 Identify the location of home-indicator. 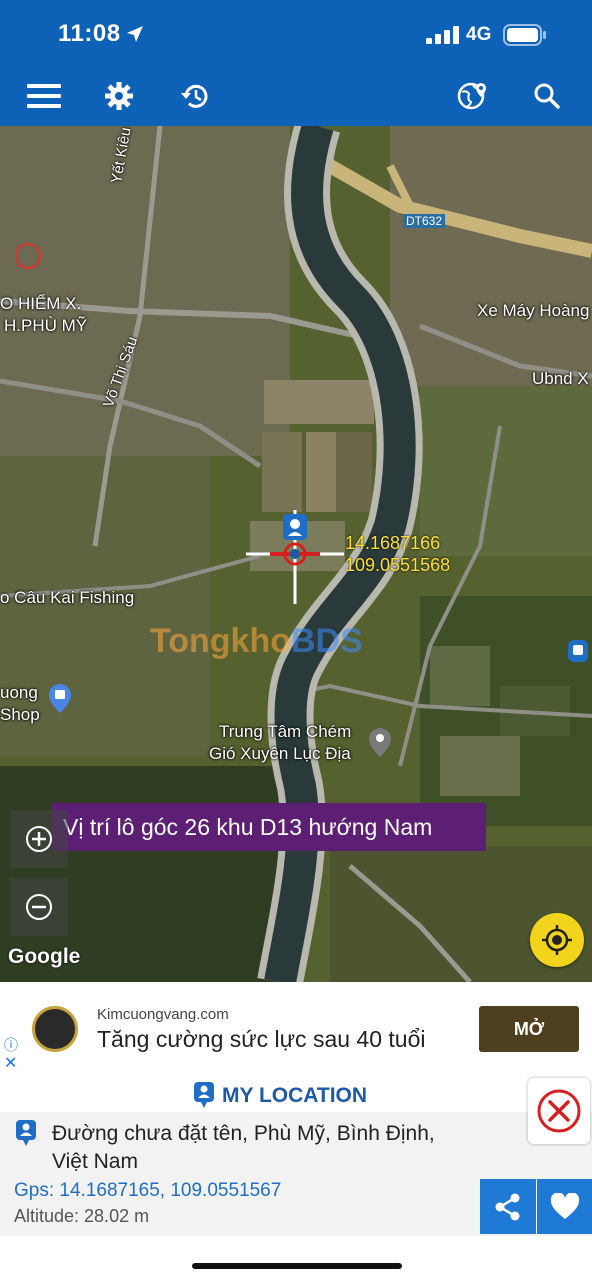
(297, 1266).